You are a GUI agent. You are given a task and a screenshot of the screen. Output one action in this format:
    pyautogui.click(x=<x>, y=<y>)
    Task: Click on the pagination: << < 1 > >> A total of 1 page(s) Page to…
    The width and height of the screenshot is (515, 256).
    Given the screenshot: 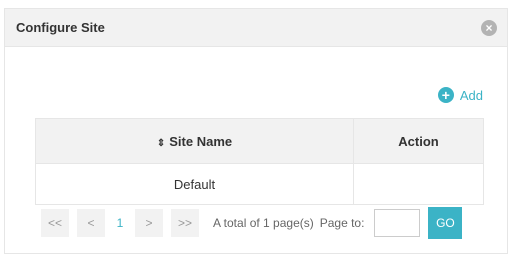 What is the action you would take?
    pyautogui.click(x=262, y=223)
    